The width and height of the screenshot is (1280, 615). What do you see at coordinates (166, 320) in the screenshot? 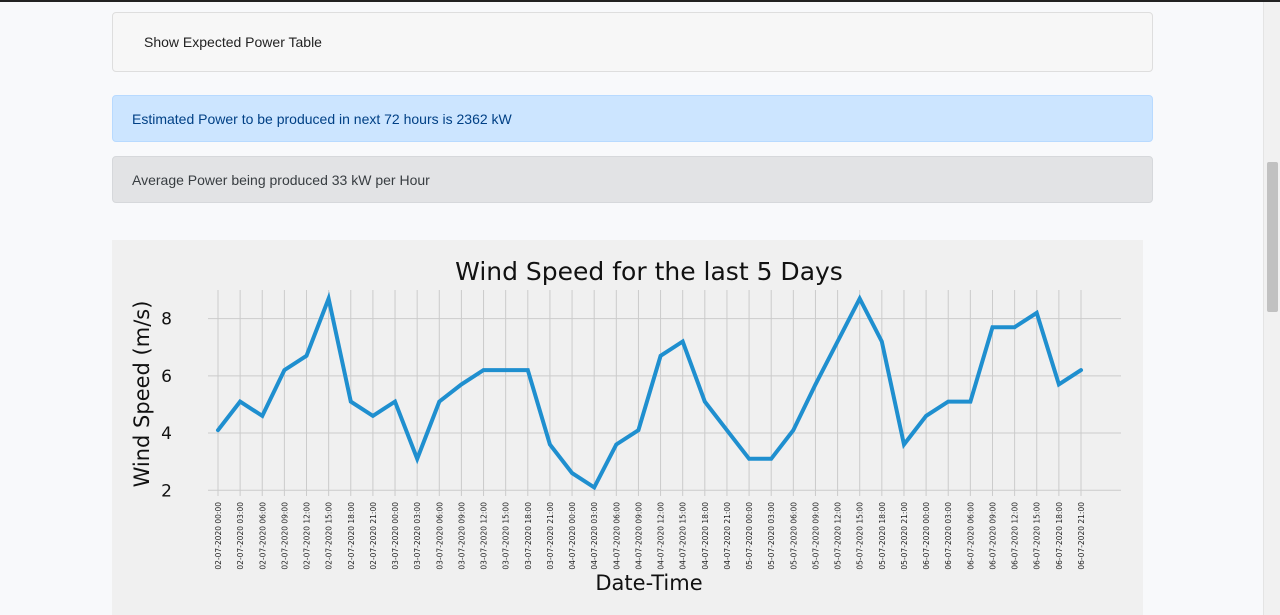
I see `y-tick-label: 8` at bounding box center [166, 320].